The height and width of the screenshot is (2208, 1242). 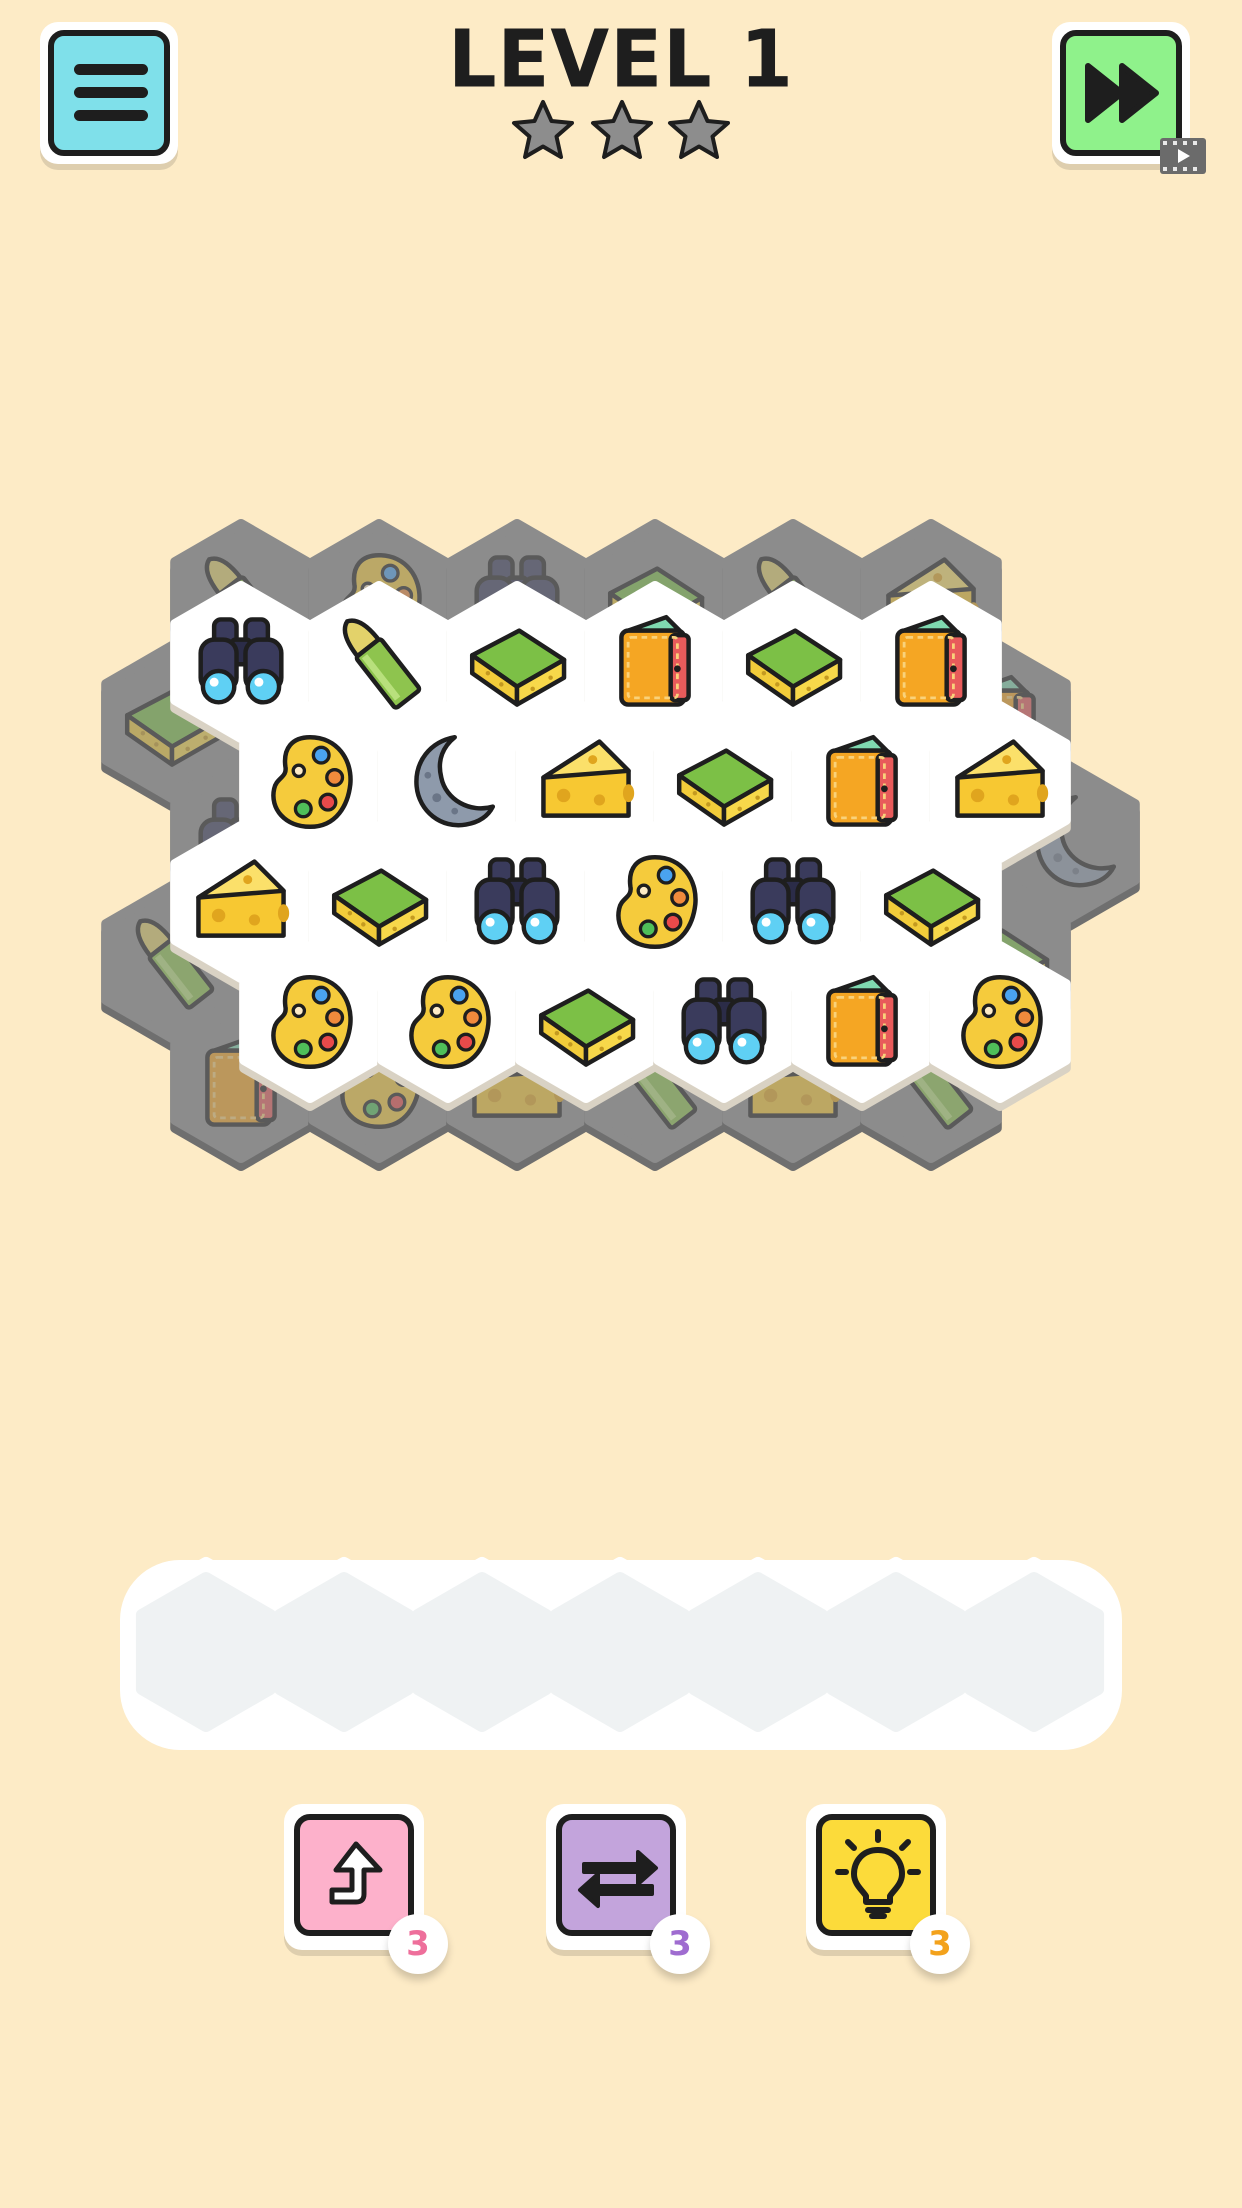 What do you see at coordinates (878, 1874) in the screenshot?
I see `lightbulb-icon` at bounding box center [878, 1874].